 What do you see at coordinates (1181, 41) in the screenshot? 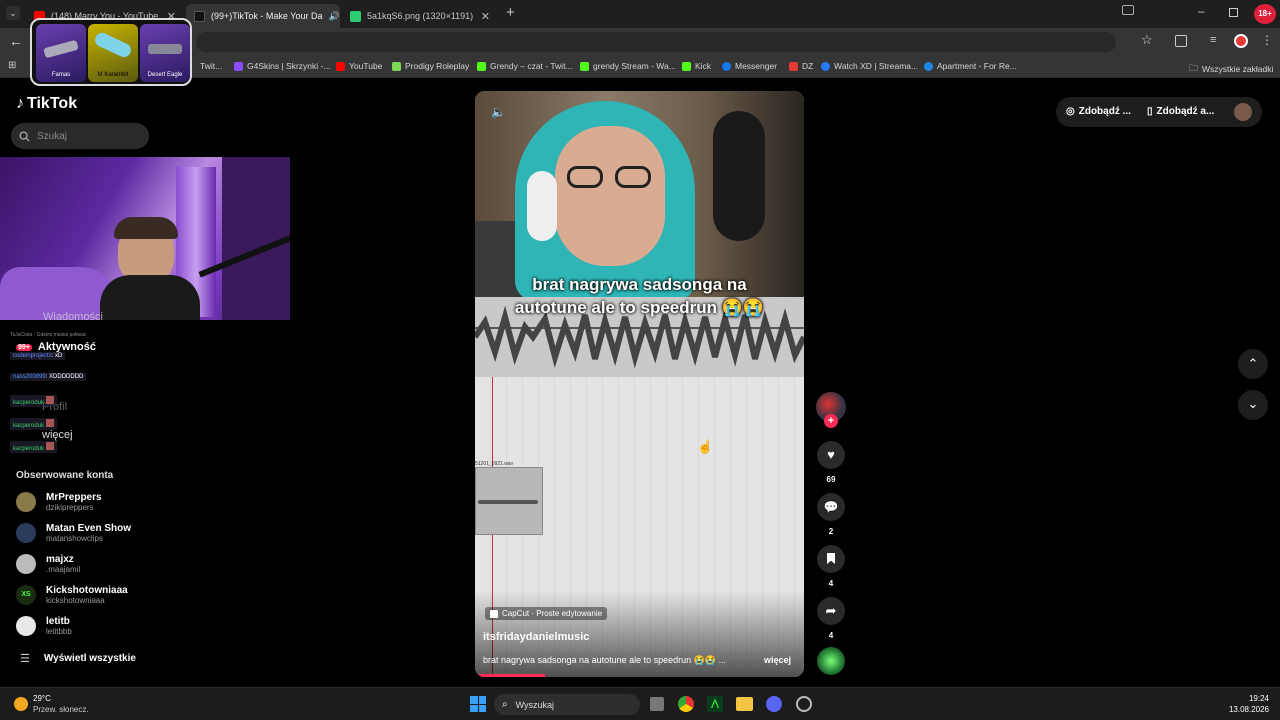
I see `extensions-icon` at bounding box center [1181, 41].